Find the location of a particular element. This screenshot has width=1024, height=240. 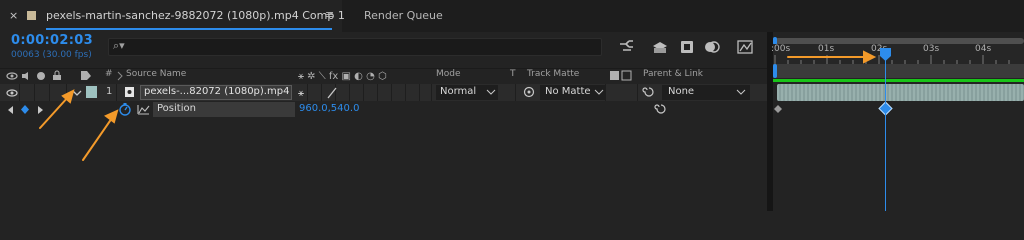

annotation-arrow-expand is located at coordinates (54, 112).